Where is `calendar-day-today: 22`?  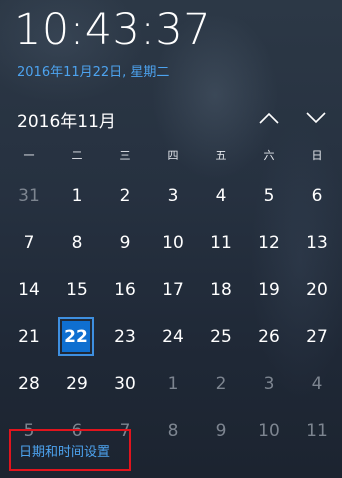 calendar-day-today: 22 is located at coordinates (77, 336).